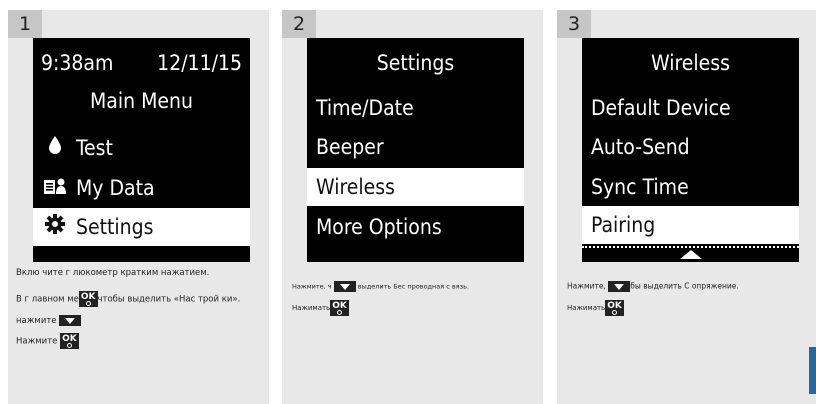  I want to click on drop-icon, so click(55, 149).